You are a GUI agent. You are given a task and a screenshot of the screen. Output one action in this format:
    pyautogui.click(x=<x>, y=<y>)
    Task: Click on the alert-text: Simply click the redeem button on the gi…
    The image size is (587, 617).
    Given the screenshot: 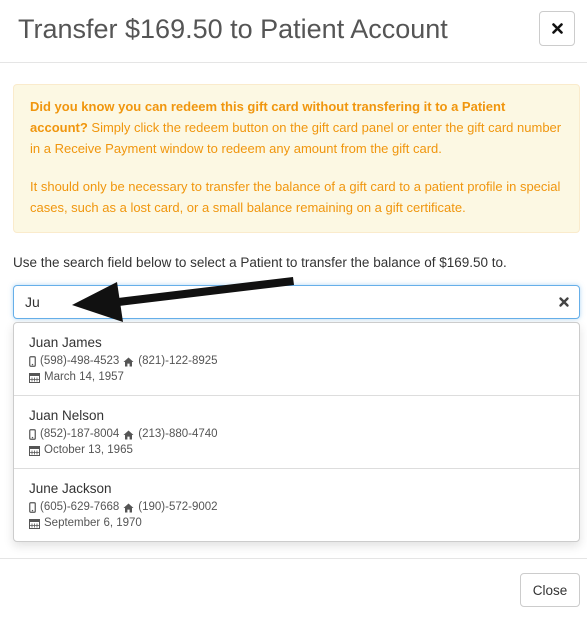 What is the action you would take?
    pyautogui.click(x=296, y=138)
    